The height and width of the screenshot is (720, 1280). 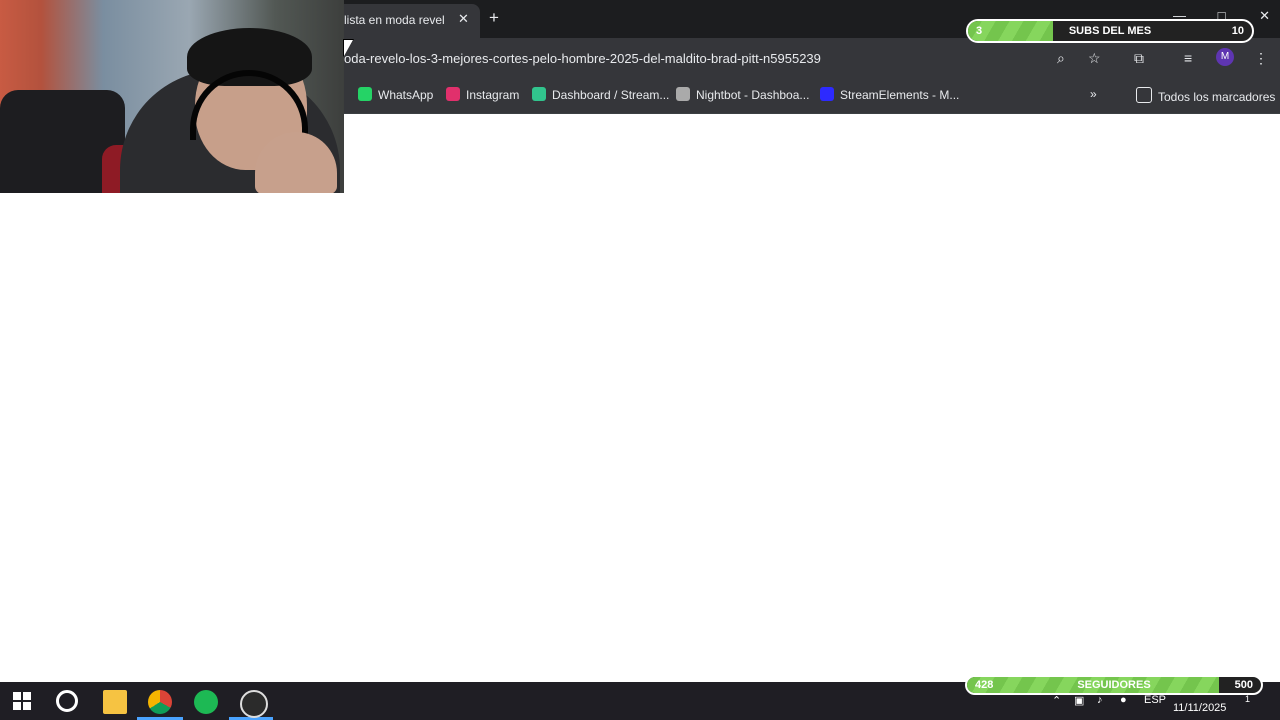 I want to click on bookmark-instagram: Instagram, so click(x=482, y=94).